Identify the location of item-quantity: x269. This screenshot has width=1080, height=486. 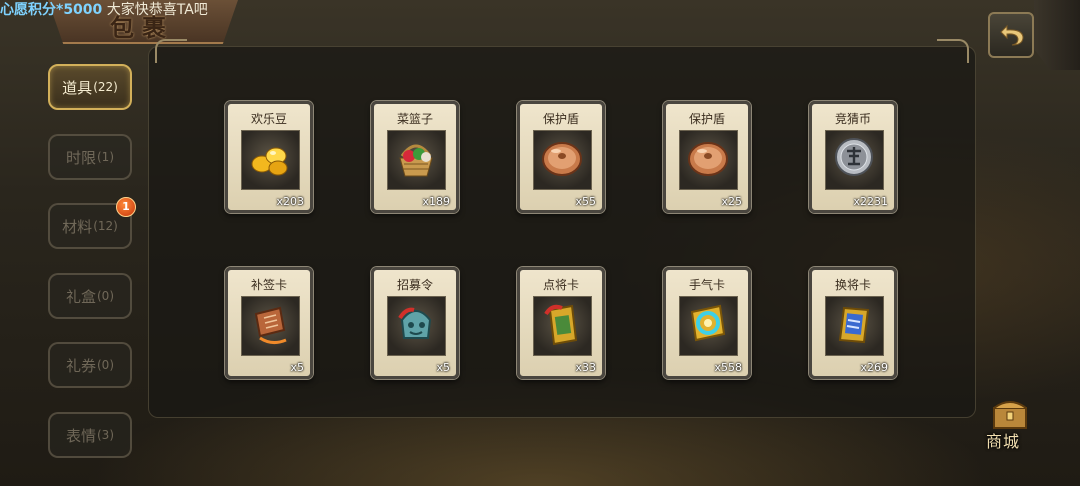
(874, 367).